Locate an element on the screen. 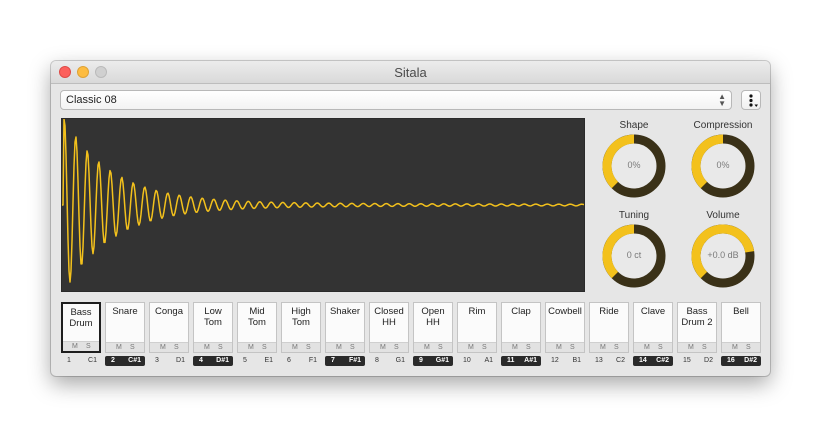 The width and height of the screenshot is (820, 448). knob-shape: Shape 0% is located at coordinates (634, 164).